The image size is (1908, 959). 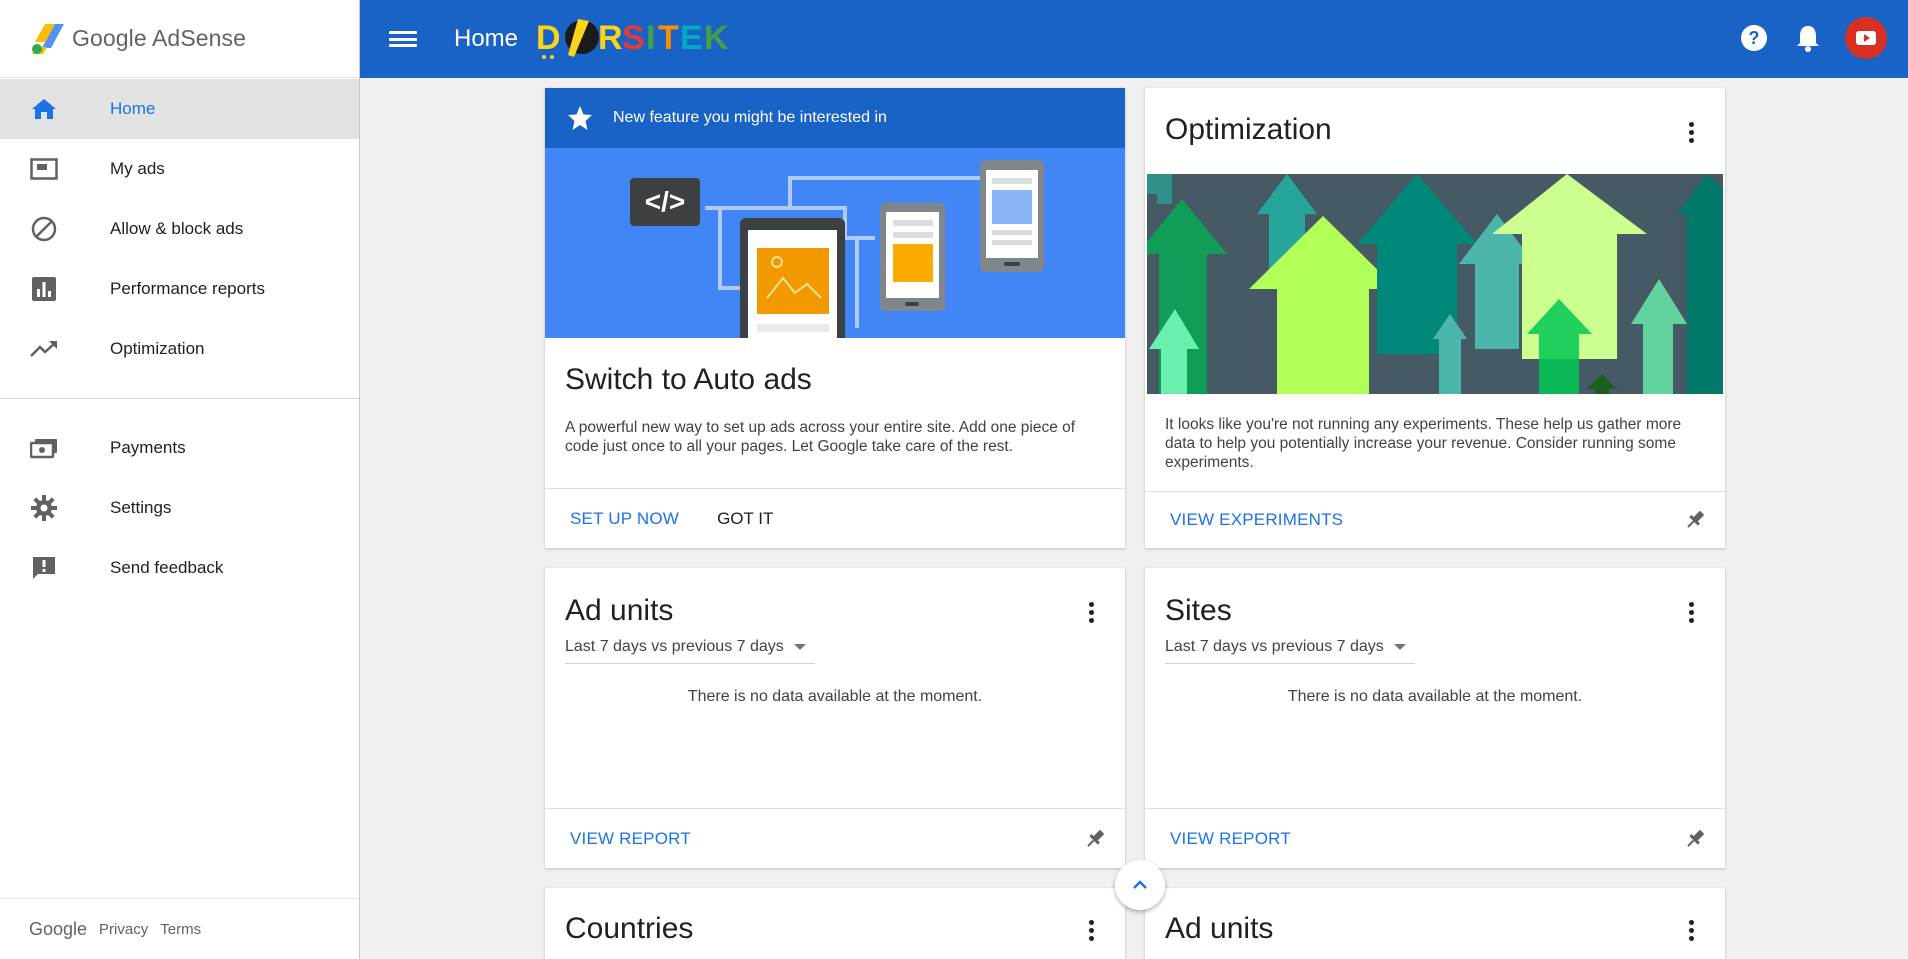 What do you see at coordinates (159, 38) in the screenshot?
I see `brand-name: Google AdSense` at bounding box center [159, 38].